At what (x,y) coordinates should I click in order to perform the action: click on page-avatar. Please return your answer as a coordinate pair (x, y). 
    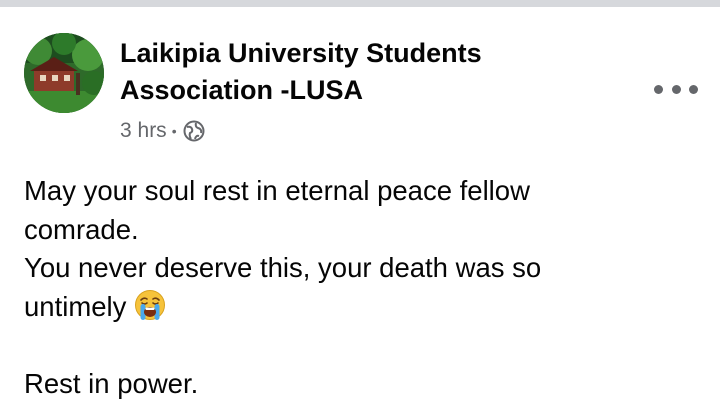
    Looking at the image, I should click on (64, 73).